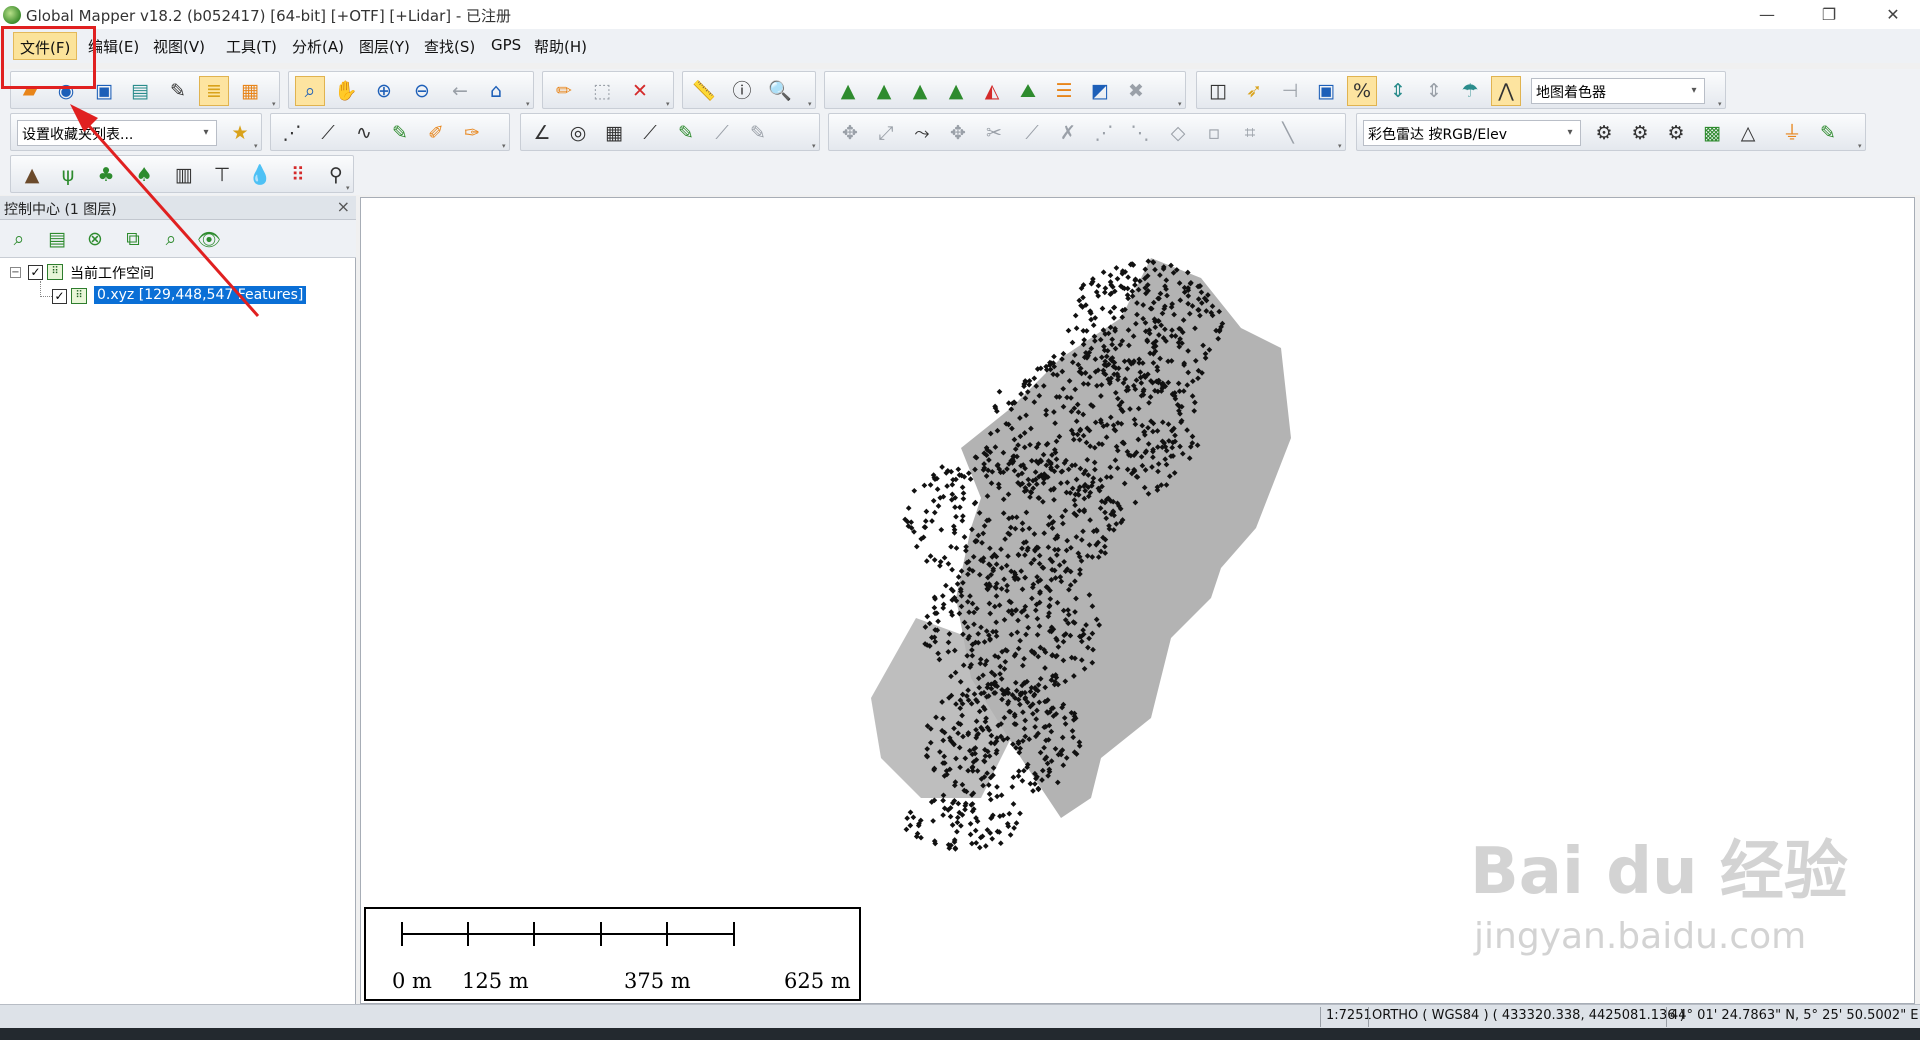 This screenshot has width=1920, height=1040. I want to click on line-of-sight-icon: ☰, so click(1064, 91).